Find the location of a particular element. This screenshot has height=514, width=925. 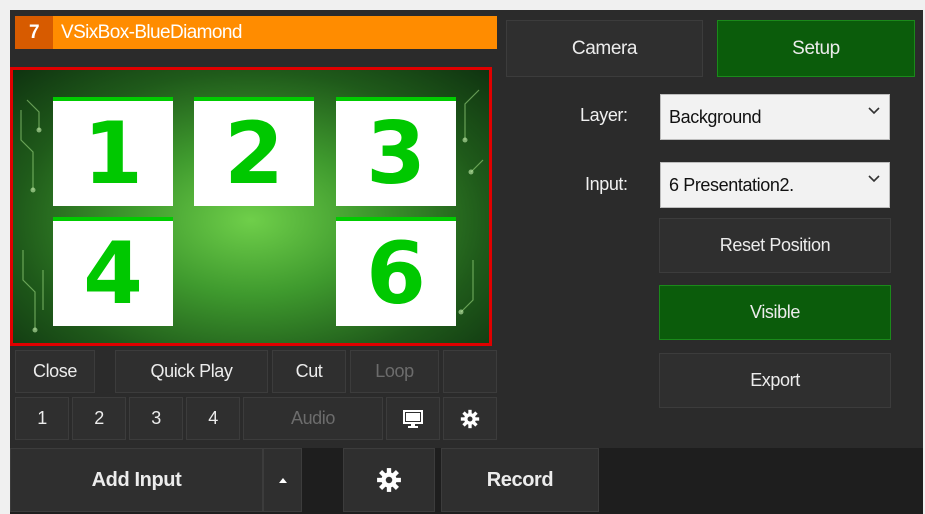

monitor-icon is located at coordinates (413, 418).